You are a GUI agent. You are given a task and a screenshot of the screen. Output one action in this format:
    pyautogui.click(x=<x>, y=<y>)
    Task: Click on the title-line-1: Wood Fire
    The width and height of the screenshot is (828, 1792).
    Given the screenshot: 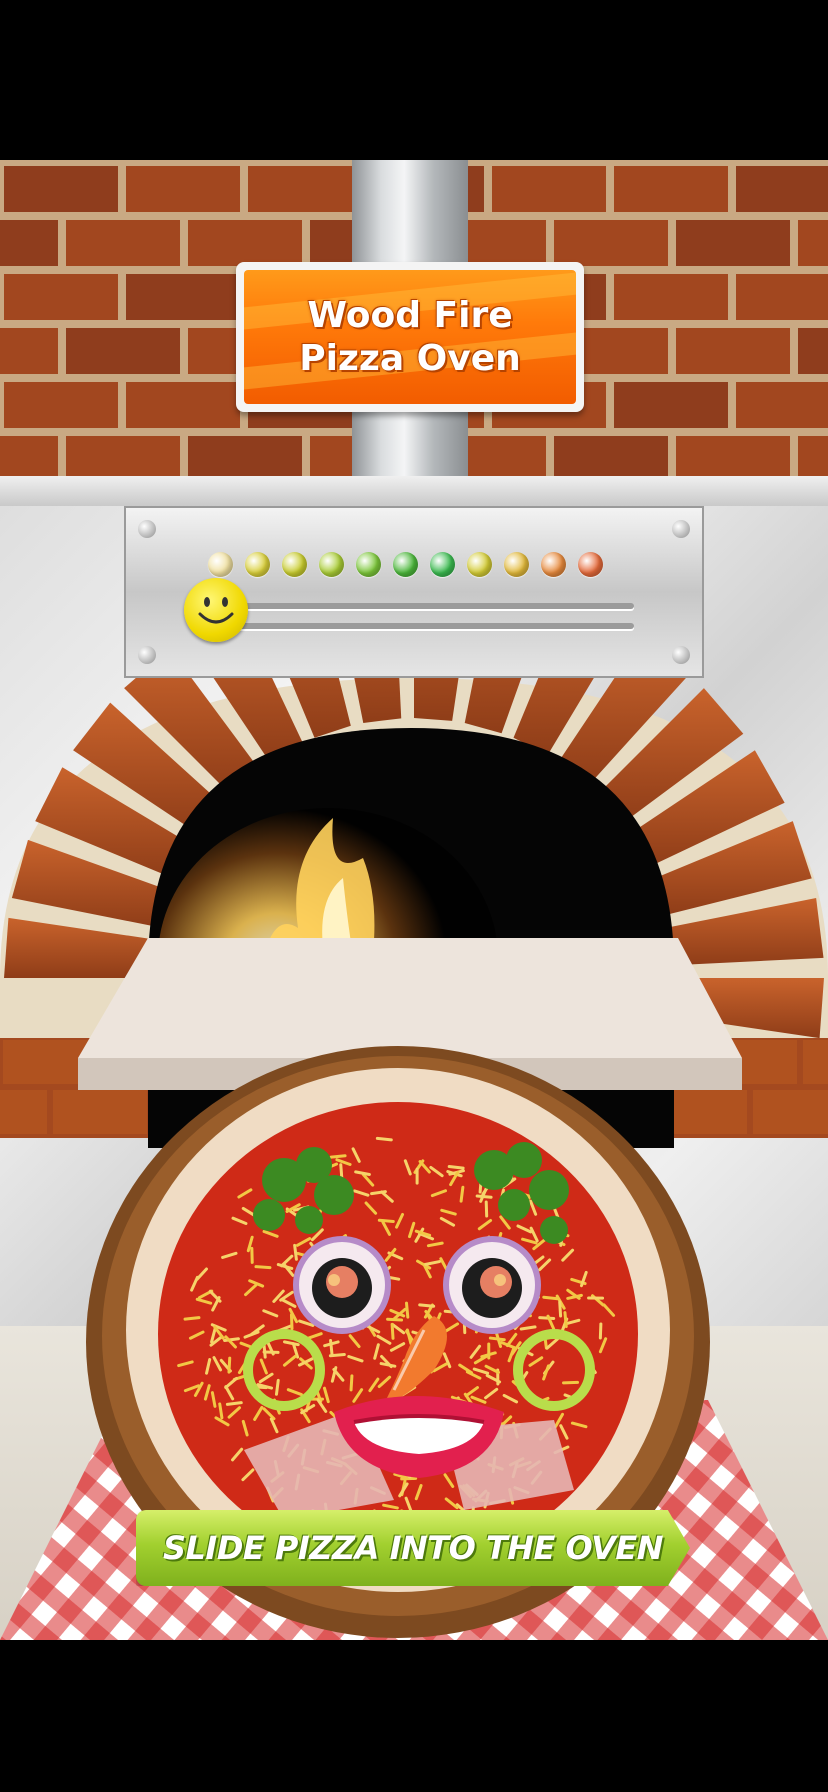 What is the action you would take?
    pyautogui.click(x=410, y=315)
    